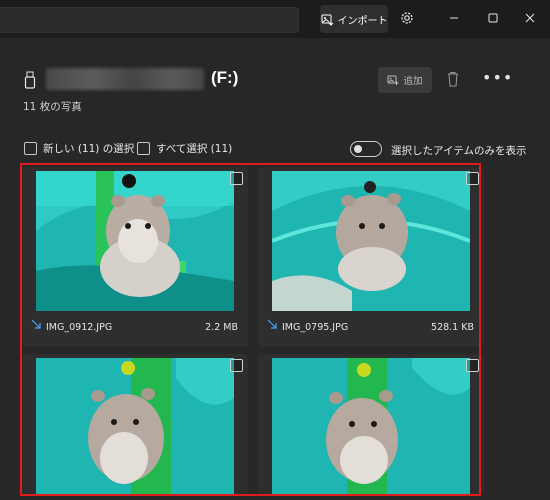 This screenshot has width=550, height=500. I want to click on select-all-label: すべて選択 (11), so click(194, 149).